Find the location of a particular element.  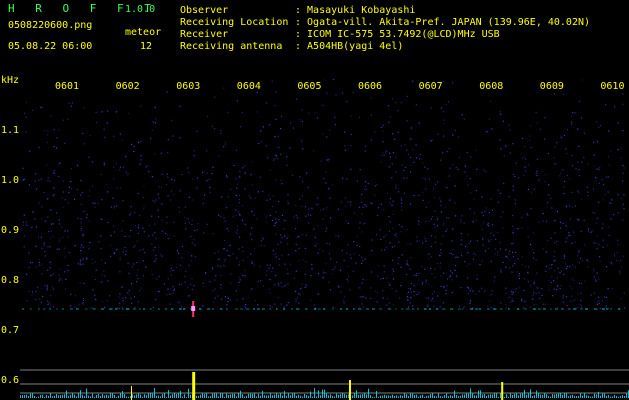

y-tick-label: 1.1 is located at coordinates (10, 130).